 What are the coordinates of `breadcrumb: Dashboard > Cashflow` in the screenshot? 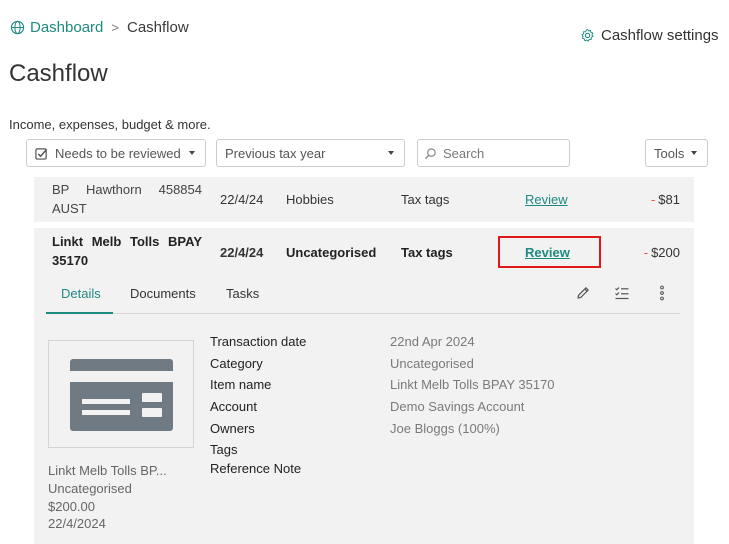 It's located at (99, 27).